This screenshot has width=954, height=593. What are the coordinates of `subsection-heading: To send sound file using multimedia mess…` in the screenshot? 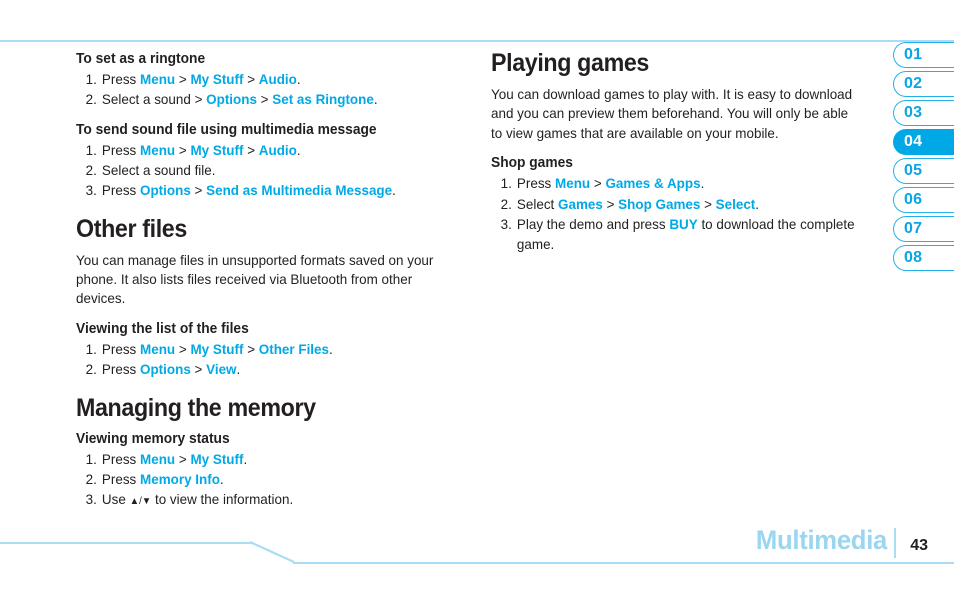 It's located at (226, 129).